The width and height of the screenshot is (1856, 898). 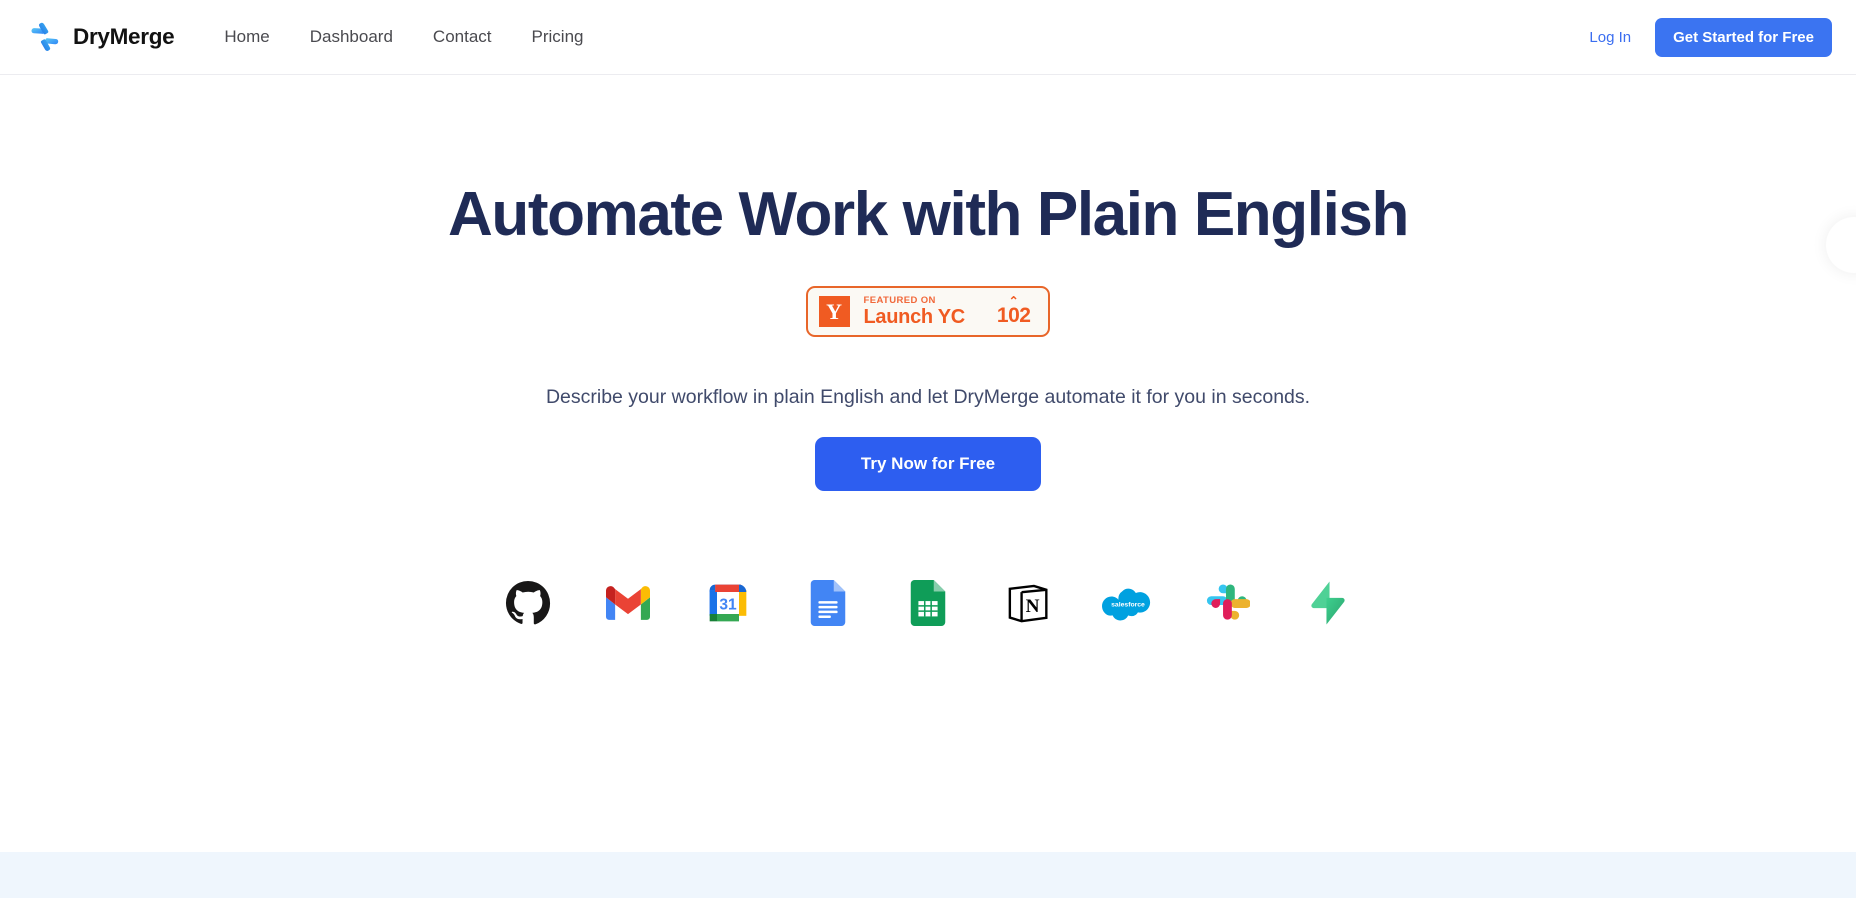 I want to click on yc-upvote-count: 102, so click(x=1013, y=315).